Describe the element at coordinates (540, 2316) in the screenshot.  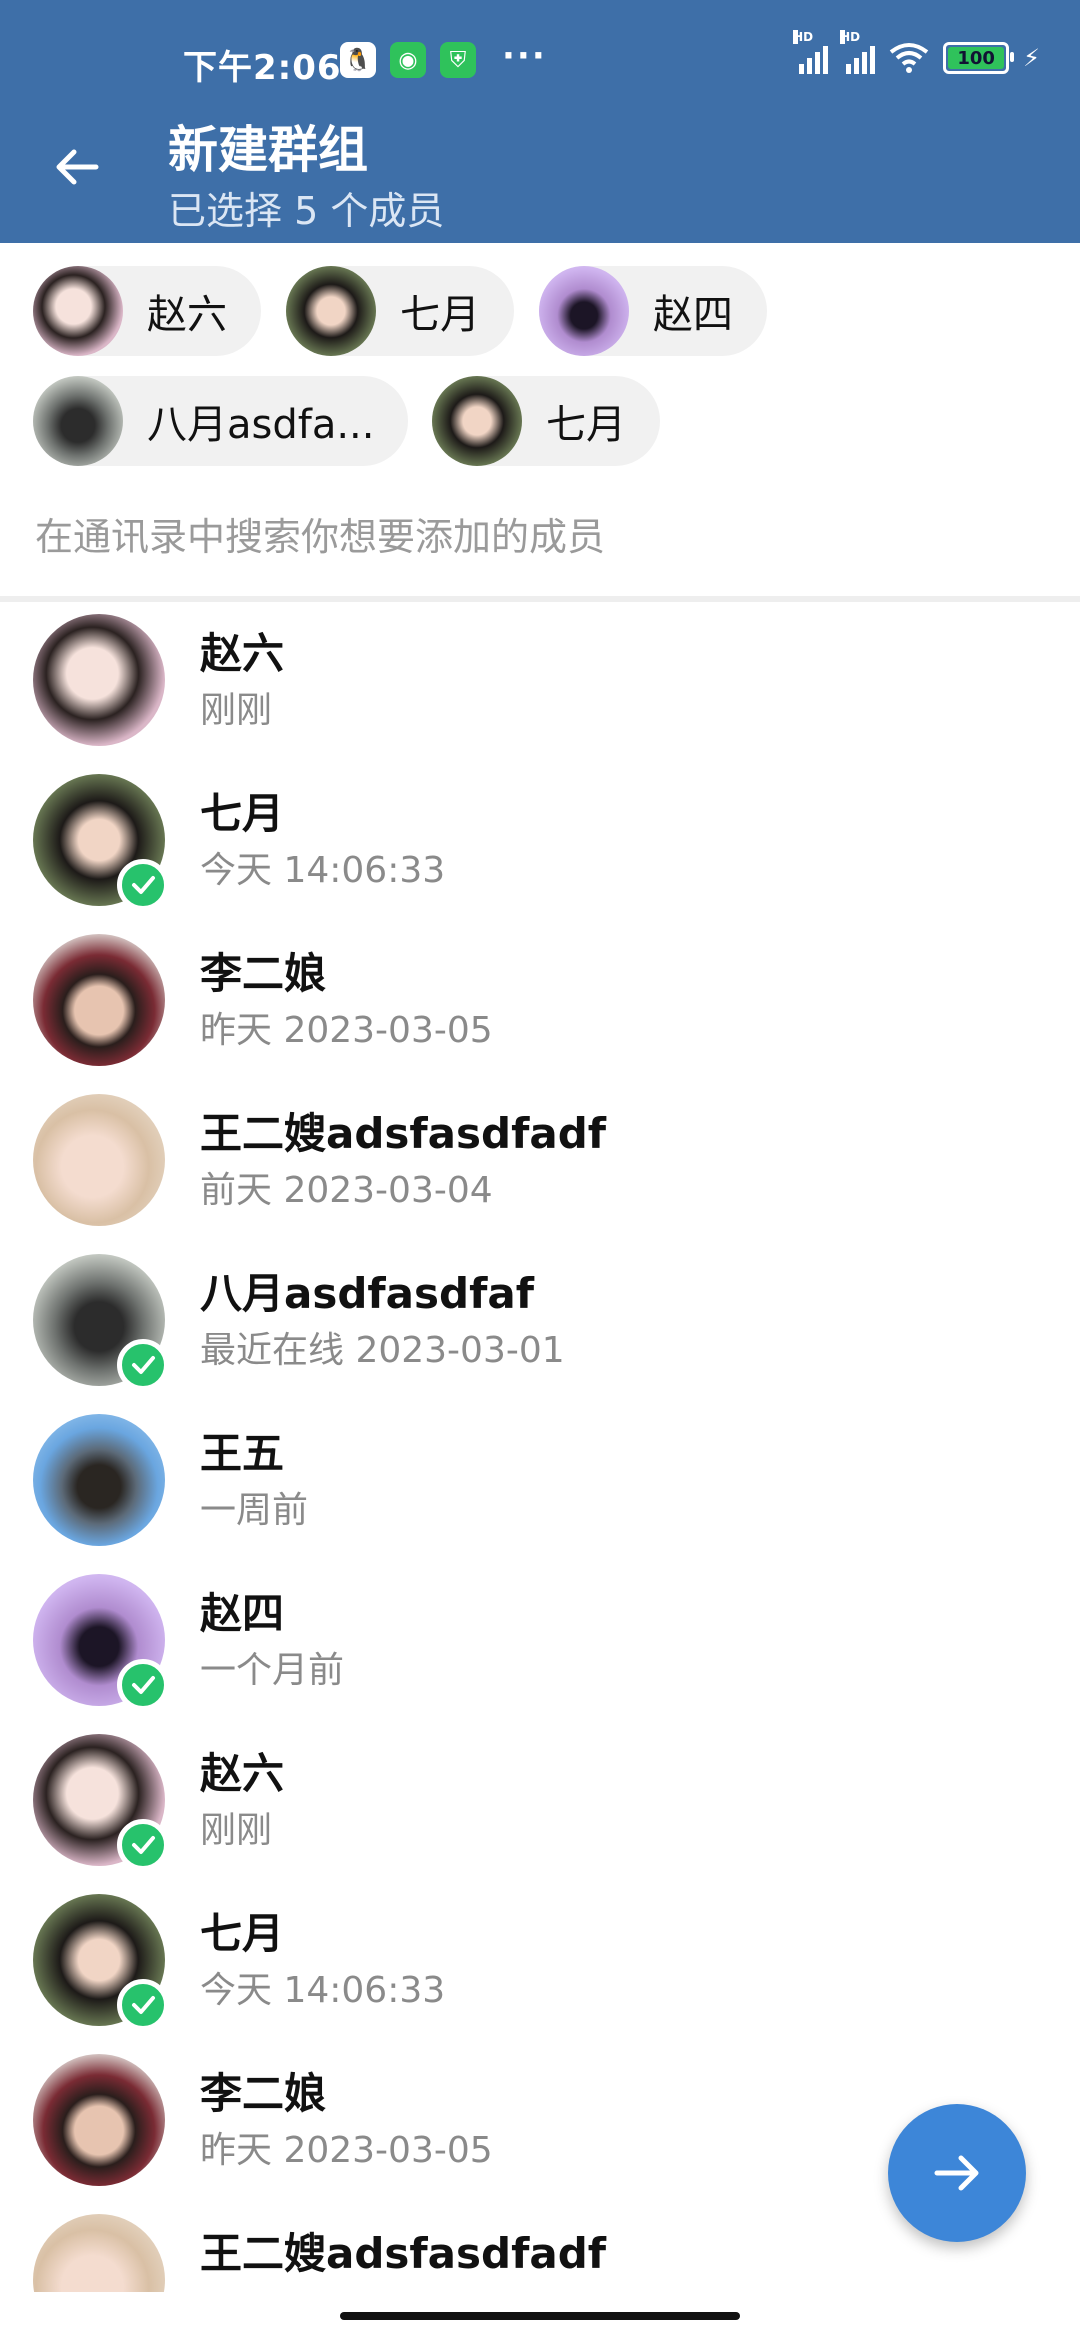
I see `home-indicator` at that location.